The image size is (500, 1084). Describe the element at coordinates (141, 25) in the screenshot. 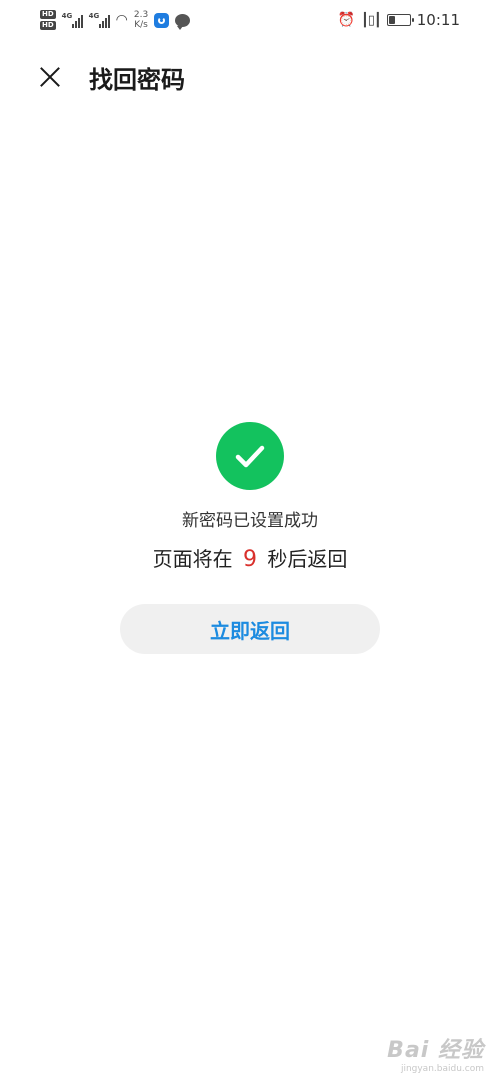

I see `network-speed-unit: K/s` at that location.